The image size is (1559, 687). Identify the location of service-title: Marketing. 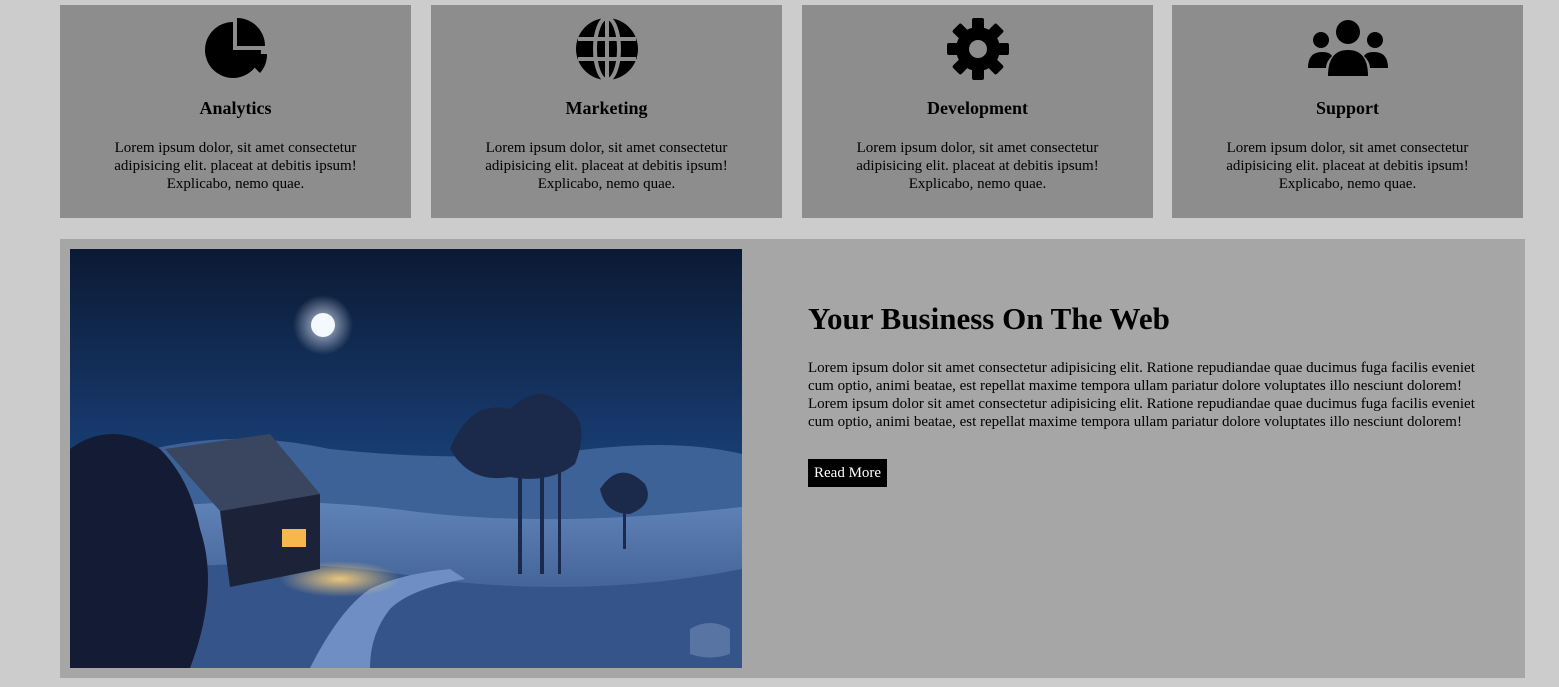
(606, 108).